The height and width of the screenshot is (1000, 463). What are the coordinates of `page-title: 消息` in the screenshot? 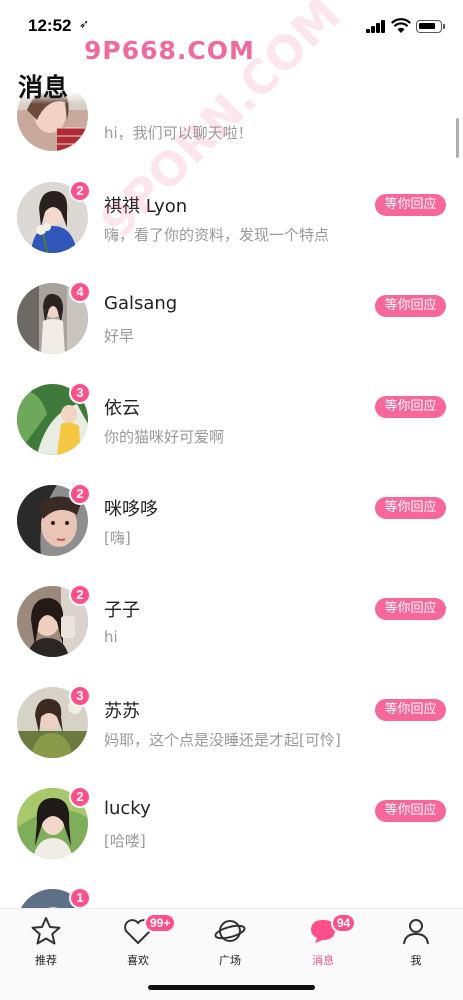 It's located at (43, 87).